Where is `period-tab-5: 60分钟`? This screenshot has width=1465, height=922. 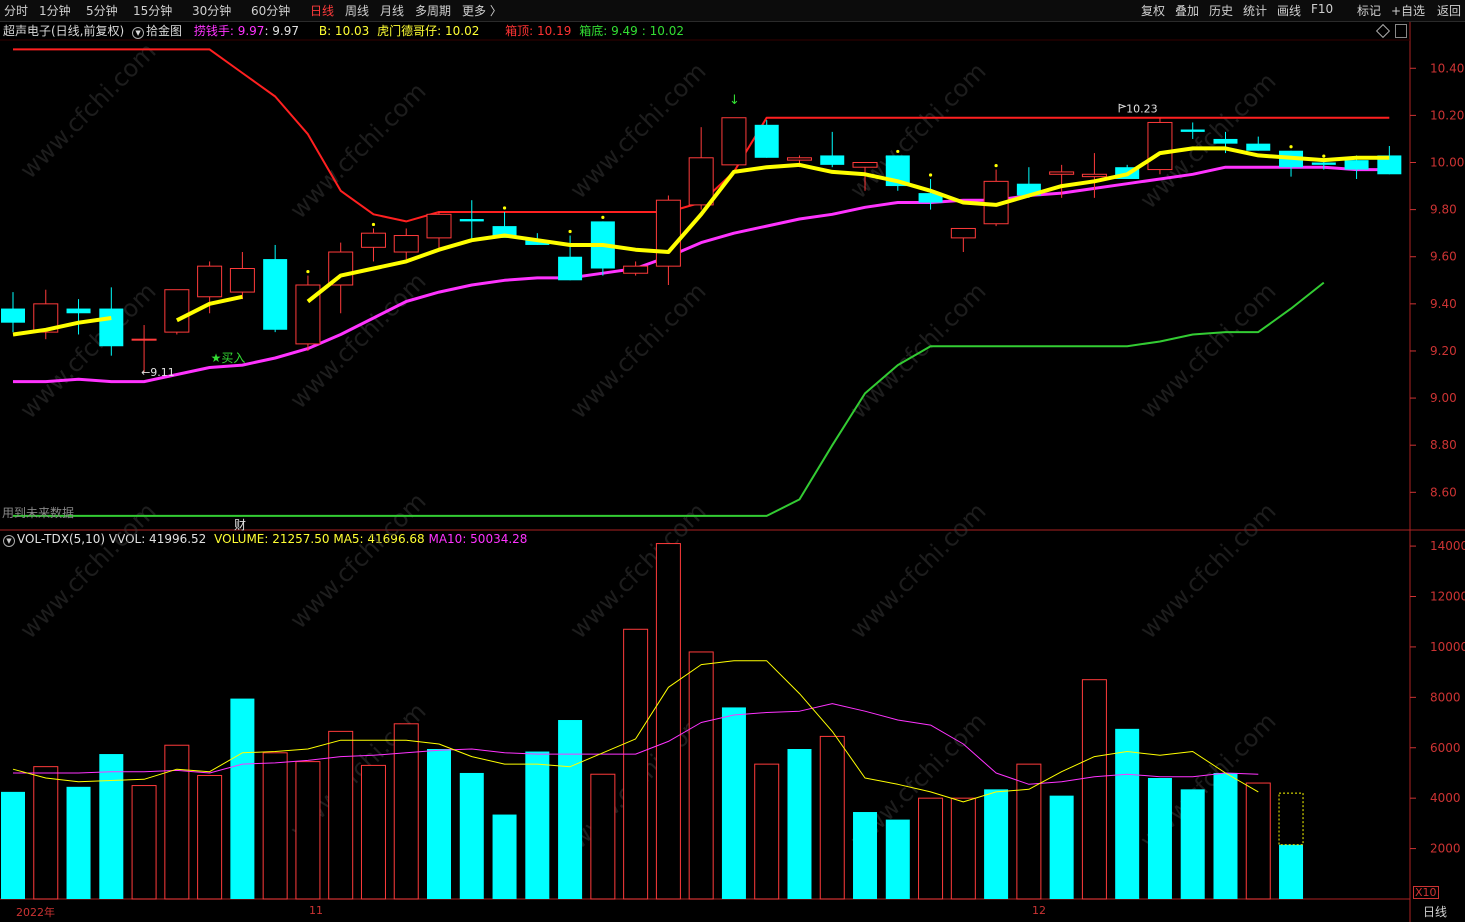
period-tab-5: 60分钟 is located at coordinates (270, 10).